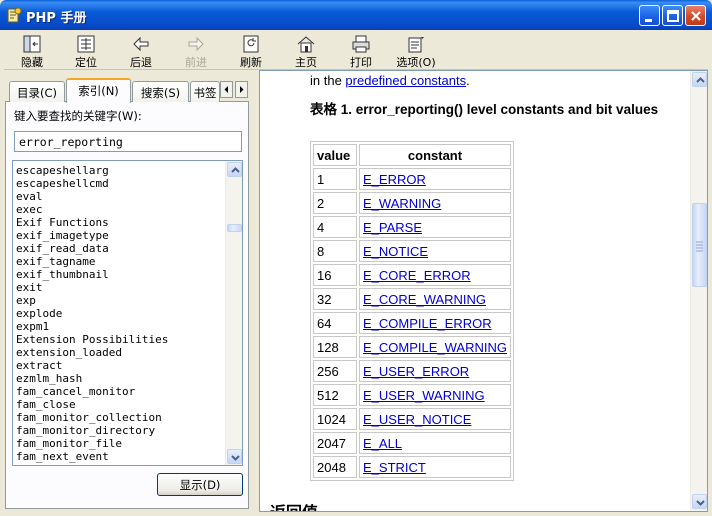 The height and width of the screenshot is (516, 712). What do you see at coordinates (672, 15) in the screenshot?
I see `maximize-button` at bounding box center [672, 15].